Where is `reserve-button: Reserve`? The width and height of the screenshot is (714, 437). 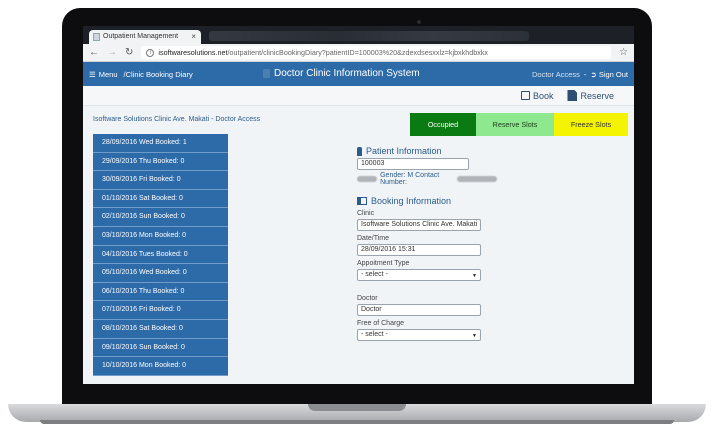 reserve-button: Reserve is located at coordinates (590, 95).